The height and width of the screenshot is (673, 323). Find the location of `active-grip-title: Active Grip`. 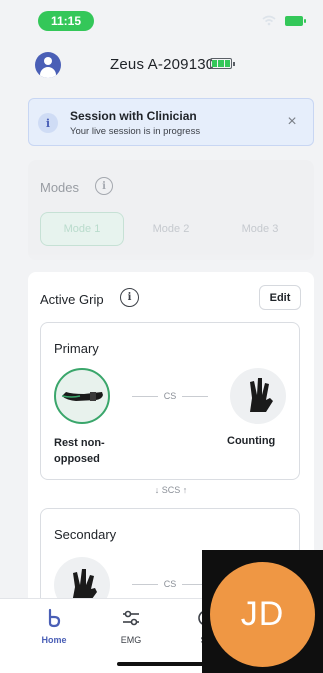

active-grip-title: Active Grip is located at coordinates (72, 299).